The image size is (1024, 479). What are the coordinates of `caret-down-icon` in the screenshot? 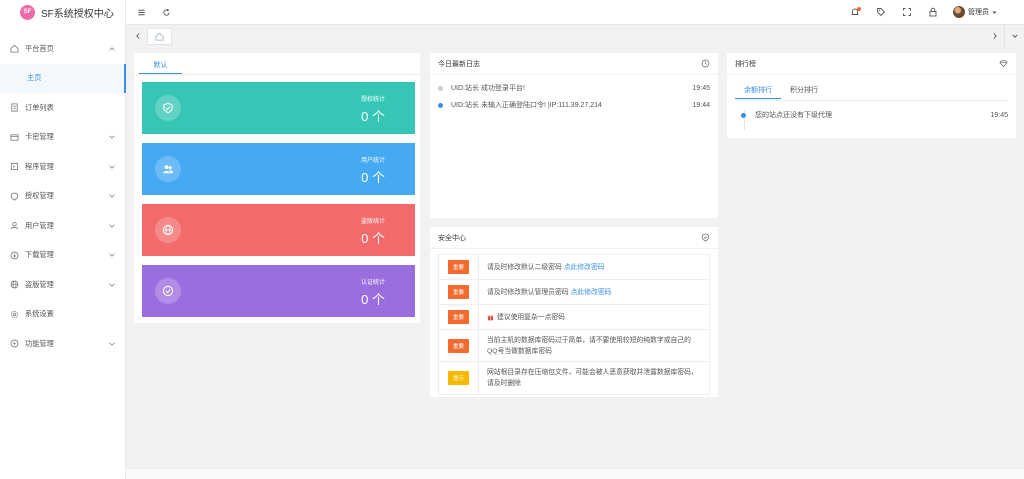 It's located at (994, 12).